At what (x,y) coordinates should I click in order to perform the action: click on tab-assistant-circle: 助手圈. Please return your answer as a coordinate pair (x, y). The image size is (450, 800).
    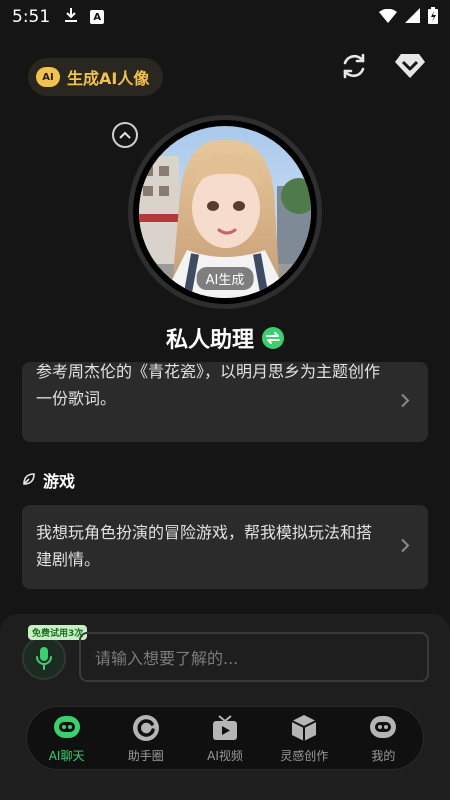
    Looking at the image, I should click on (145, 738).